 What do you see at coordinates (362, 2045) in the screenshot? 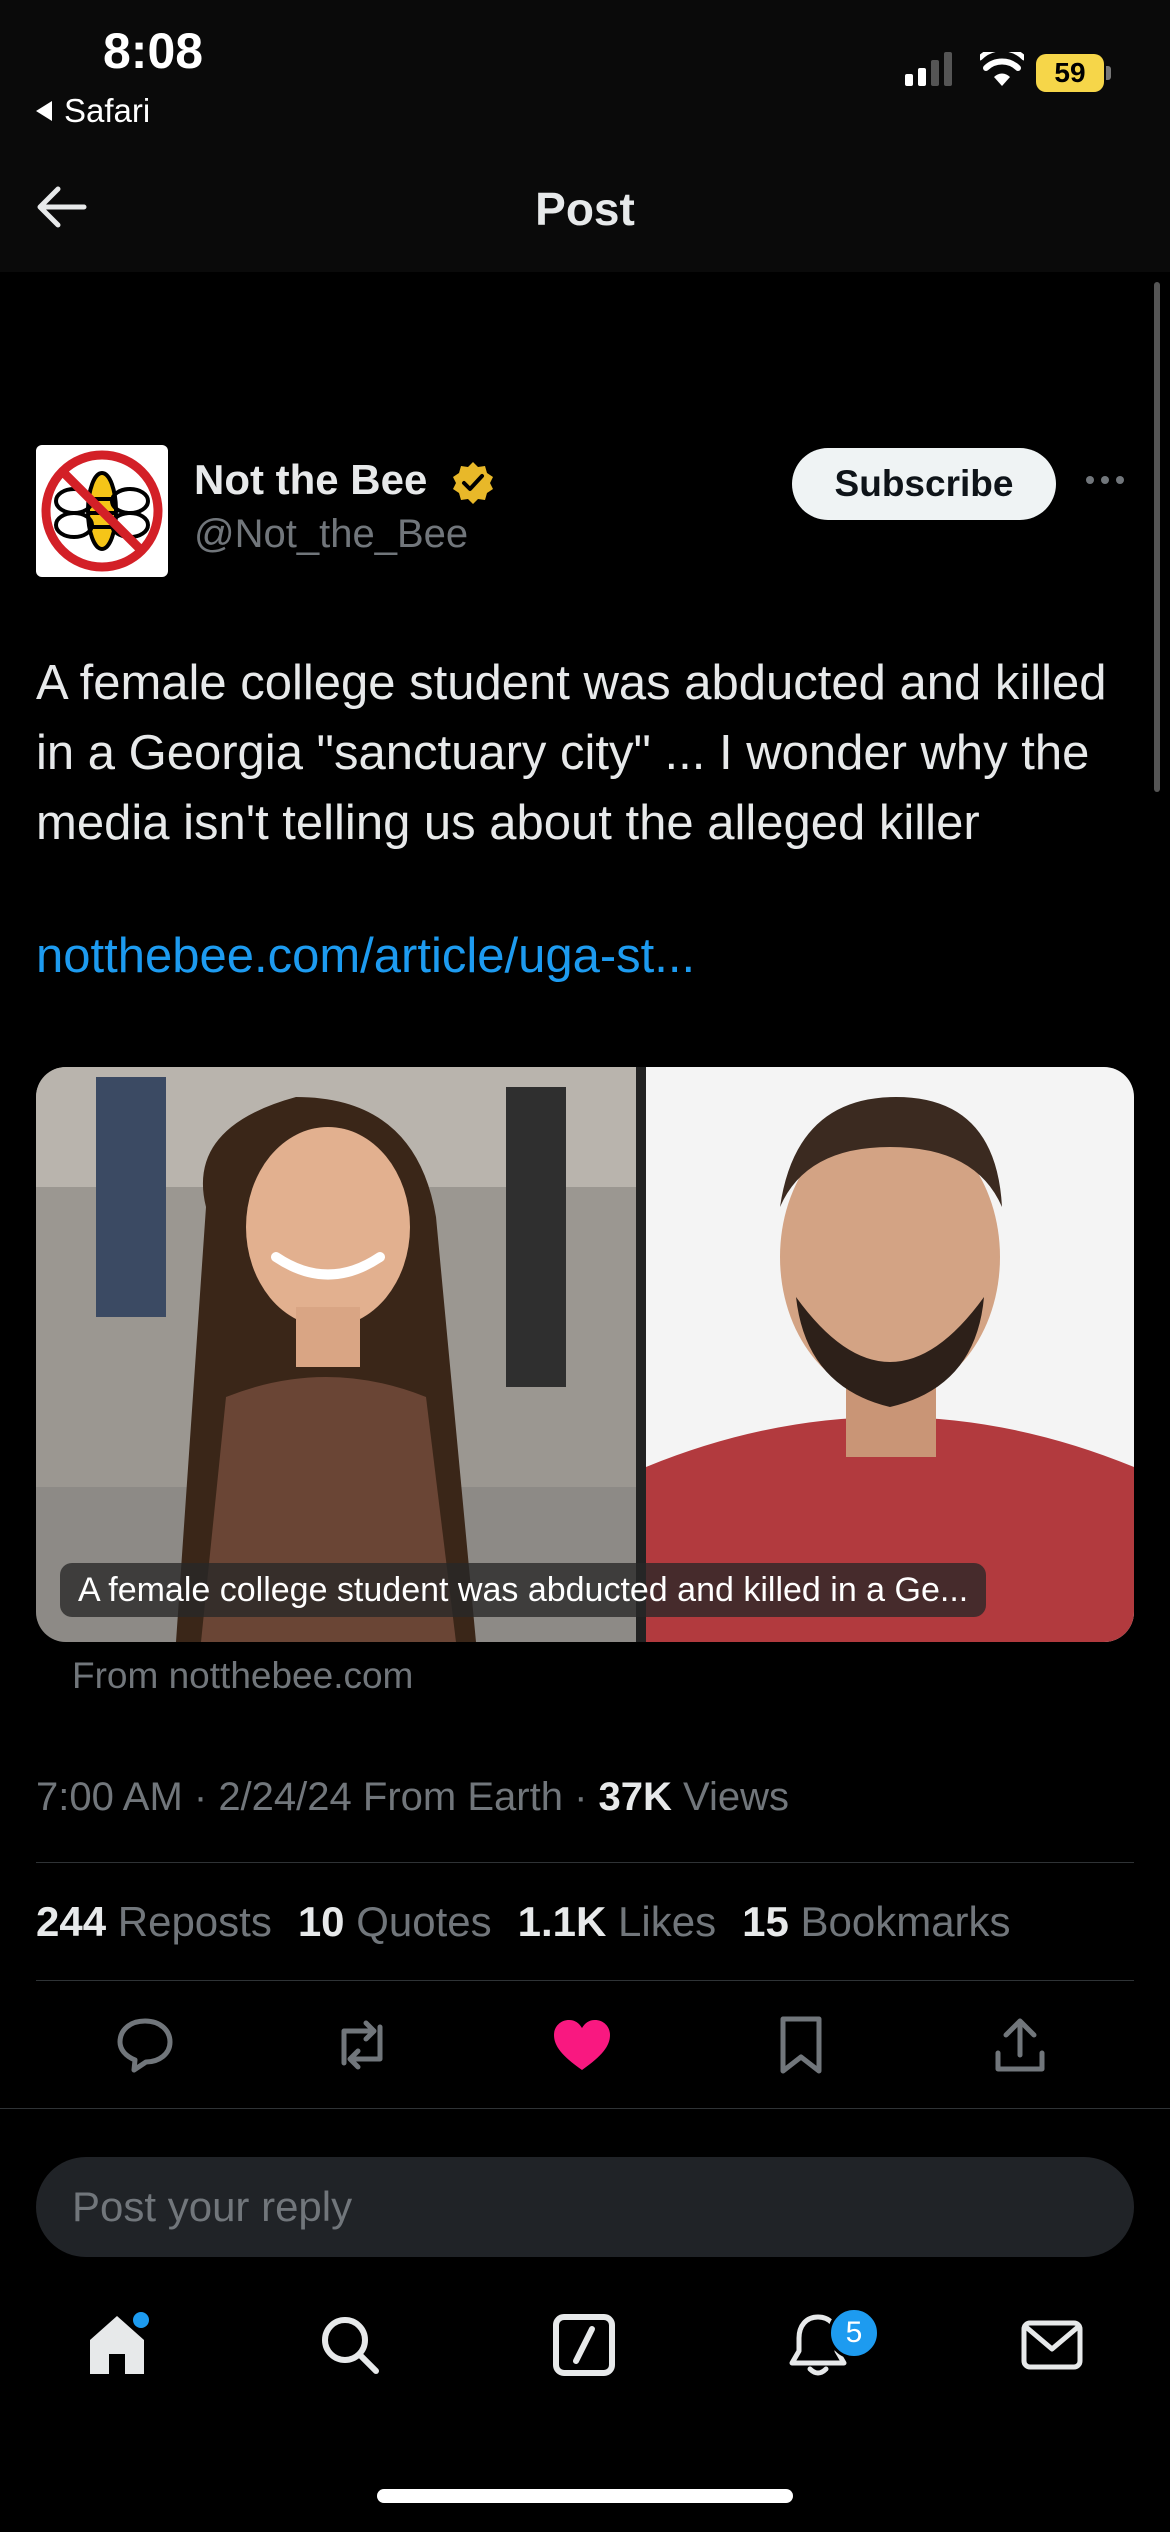
I see `repost-icon` at bounding box center [362, 2045].